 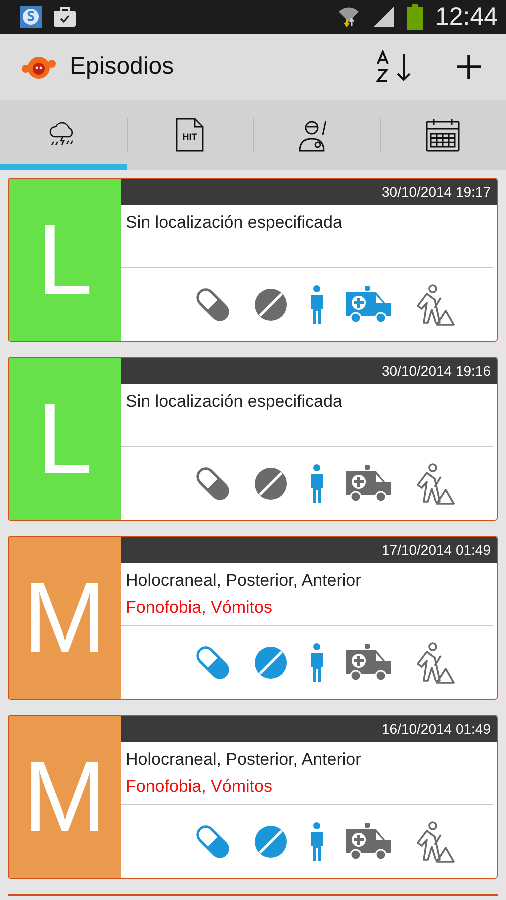 What do you see at coordinates (436, 550) in the screenshot?
I see `episode-date: 17/10/2014 01:49` at bounding box center [436, 550].